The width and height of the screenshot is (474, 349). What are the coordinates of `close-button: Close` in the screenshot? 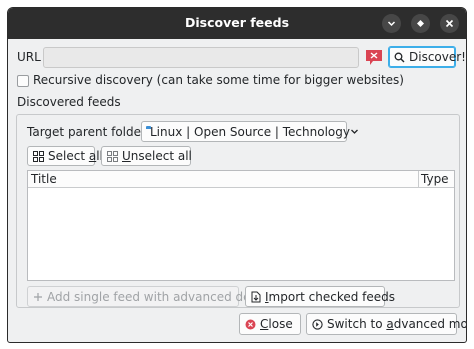 It's located at (270, 324).